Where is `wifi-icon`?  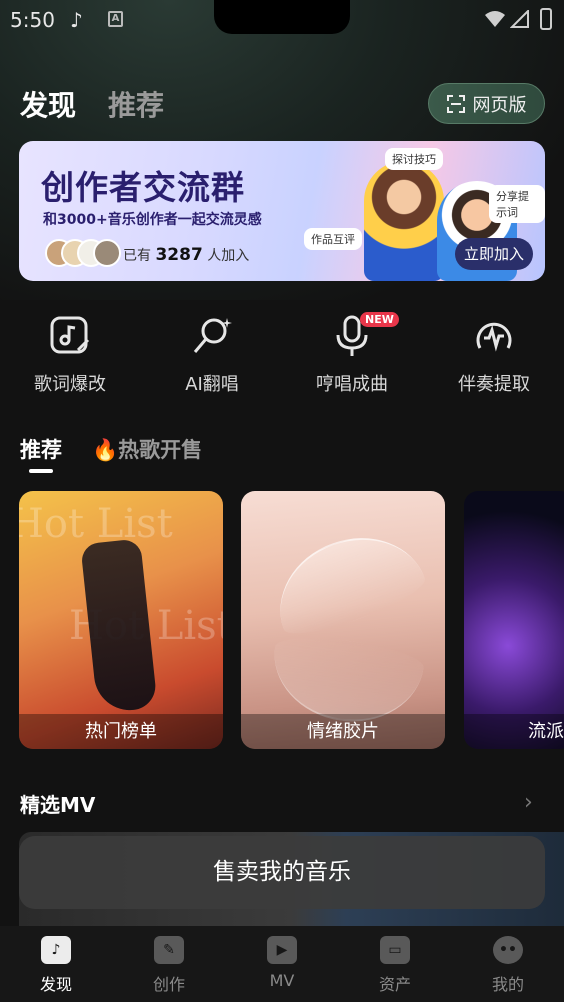 wifi-icon is located at coordinates (495, 19).